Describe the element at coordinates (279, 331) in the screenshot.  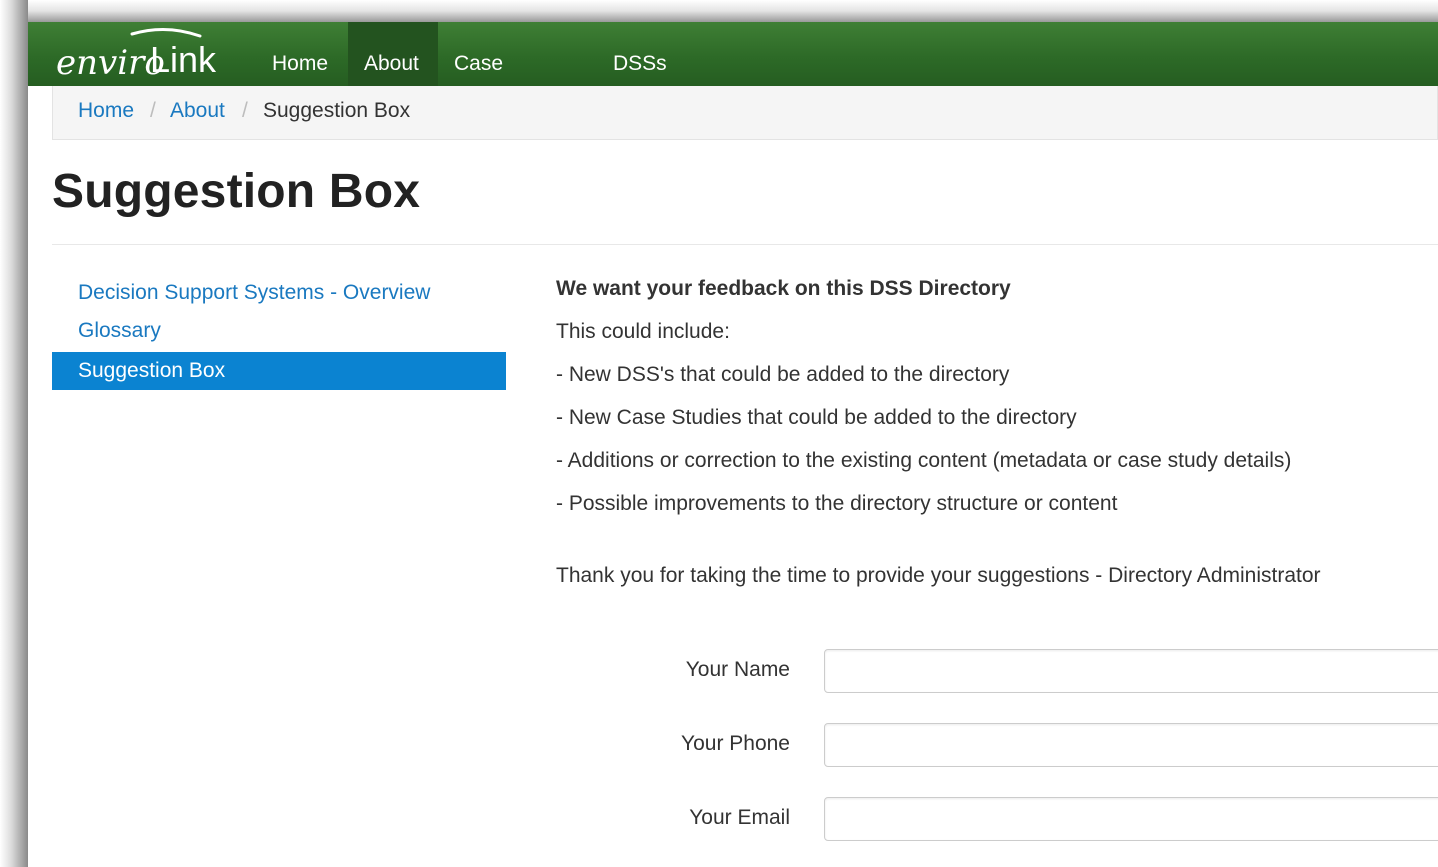
I see `sidebar-item-glossary: Glossary` at that location.